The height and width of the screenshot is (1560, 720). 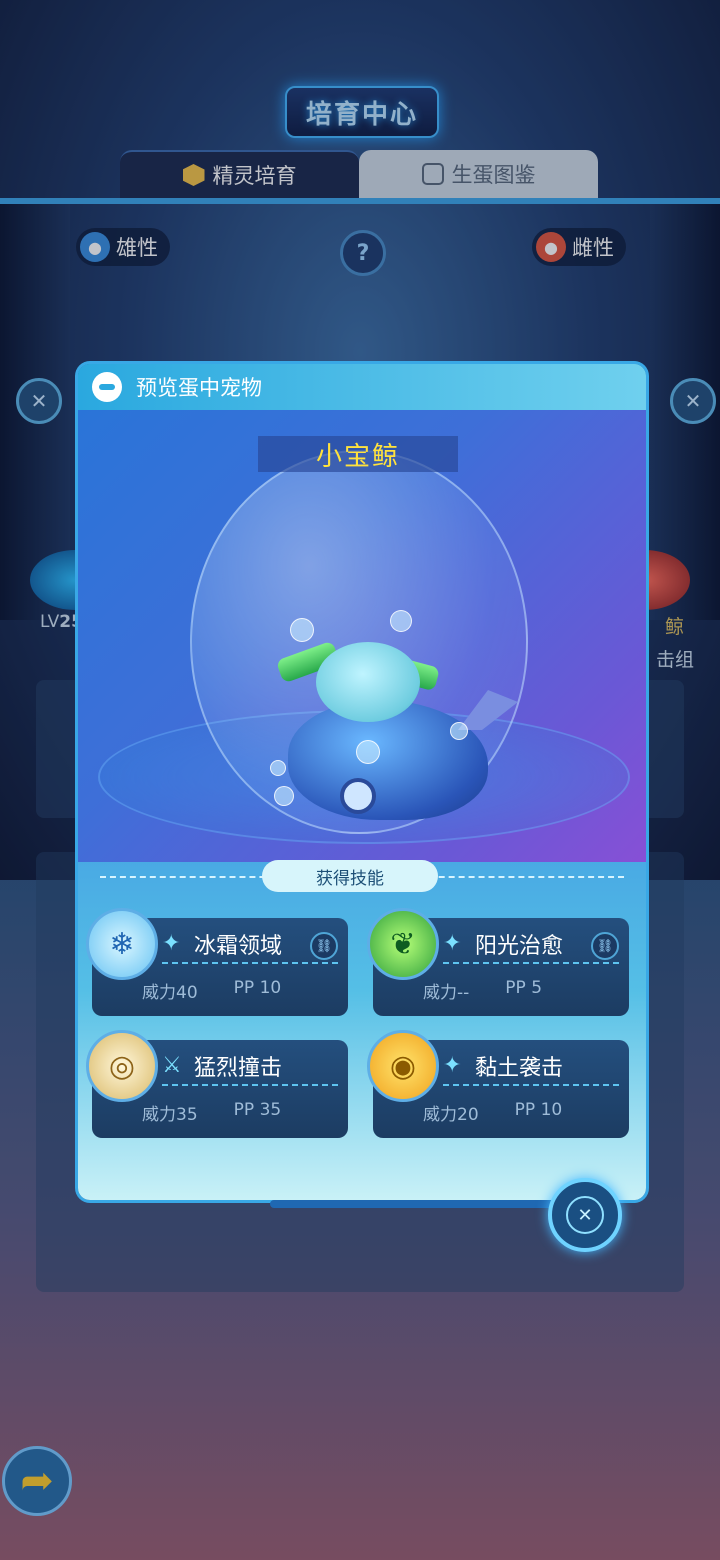 I want to click on leaf-icon: ❦, so click(x=403, y=944).